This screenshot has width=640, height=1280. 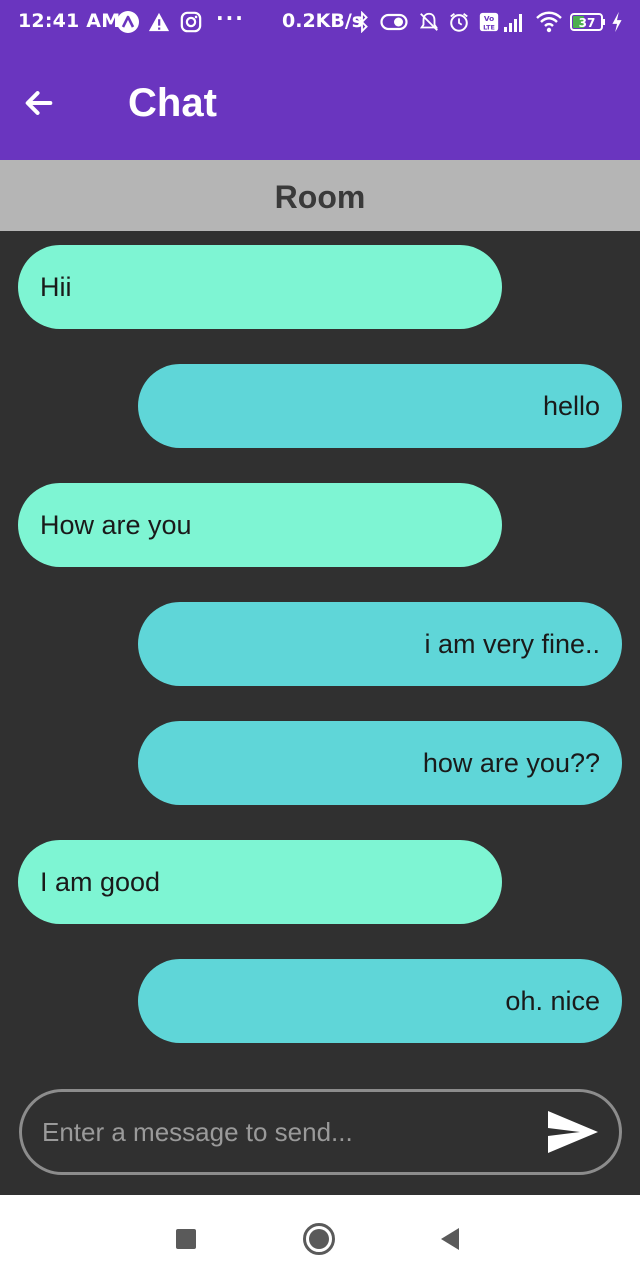 I want to click on back-button, so click(x=39, y=103).